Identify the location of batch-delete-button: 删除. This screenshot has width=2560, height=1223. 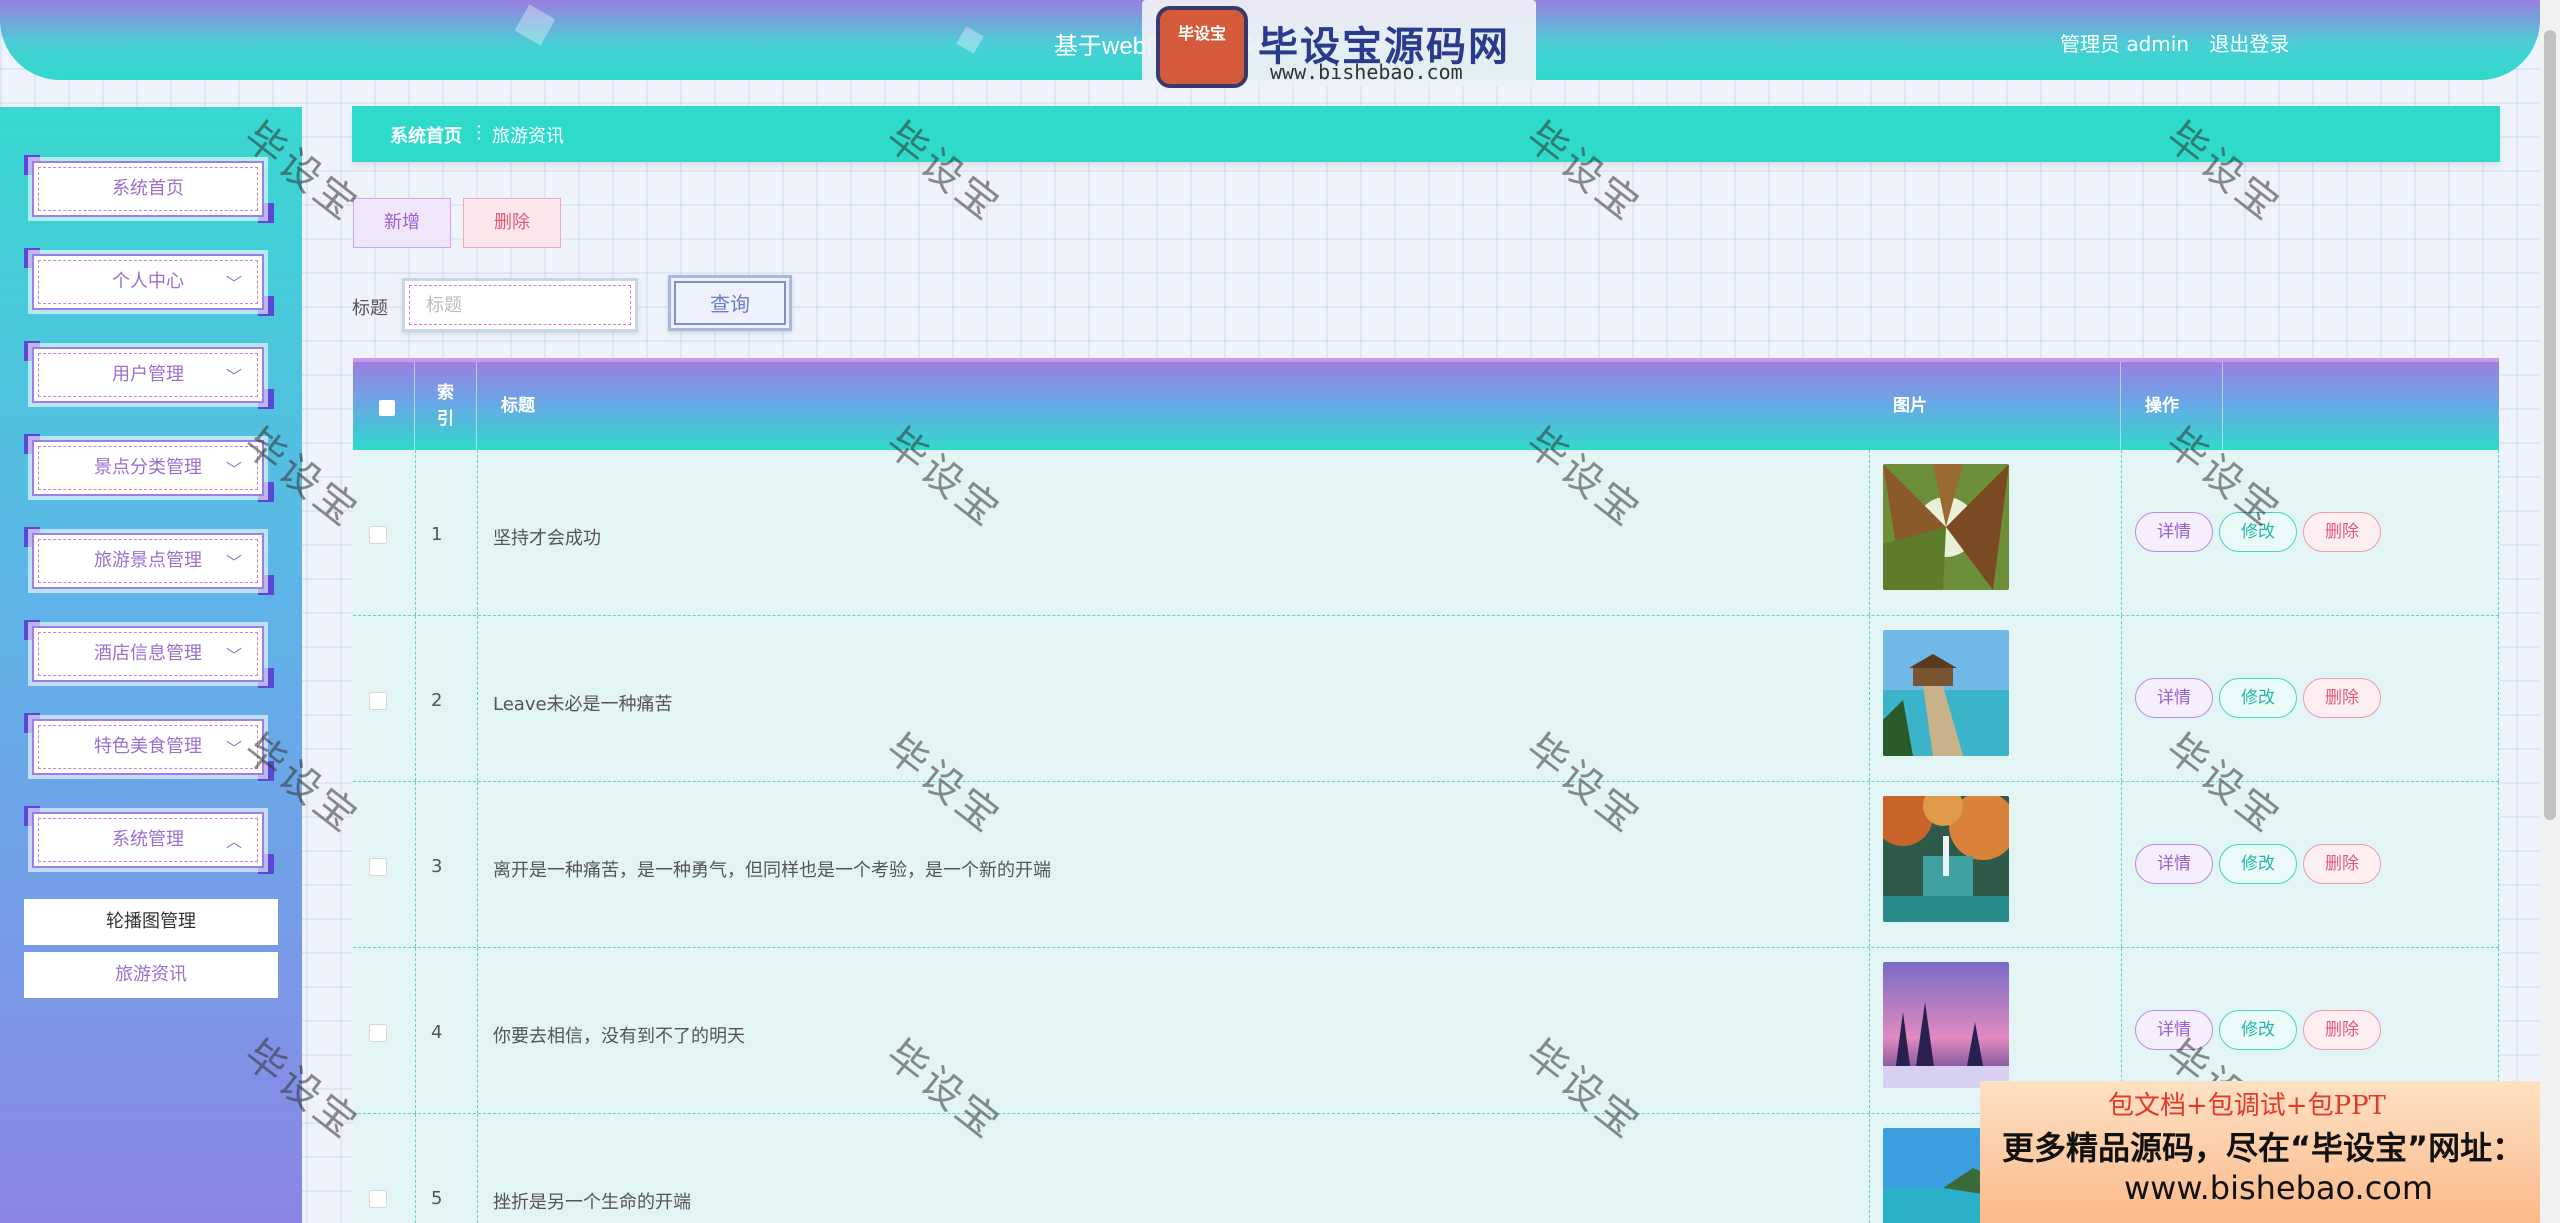
(512, 223).